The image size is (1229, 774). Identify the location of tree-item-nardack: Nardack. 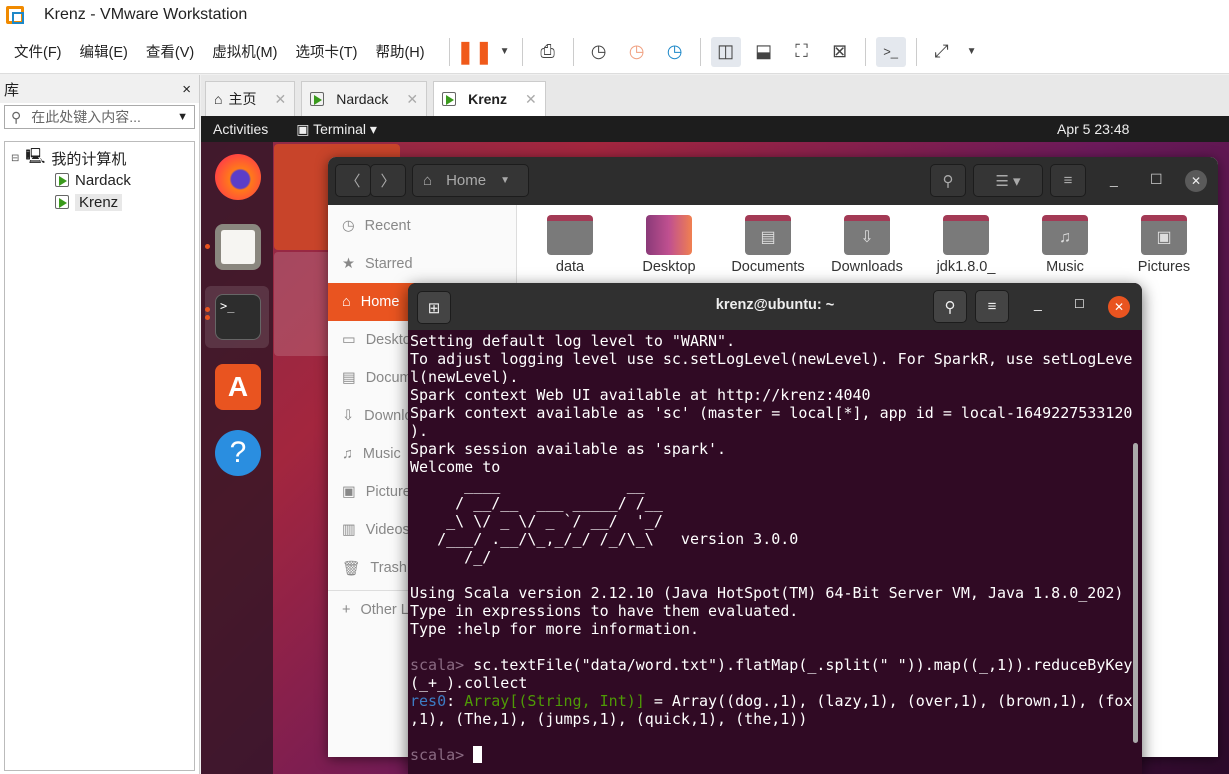
(99, 180).